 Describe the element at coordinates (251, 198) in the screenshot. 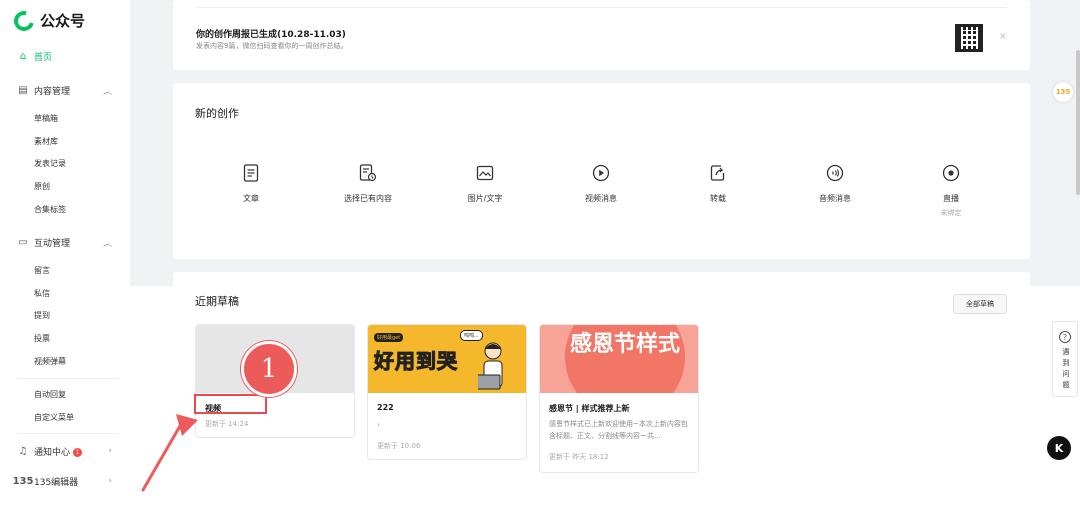

I see `create-item-label: 文章` at that location.